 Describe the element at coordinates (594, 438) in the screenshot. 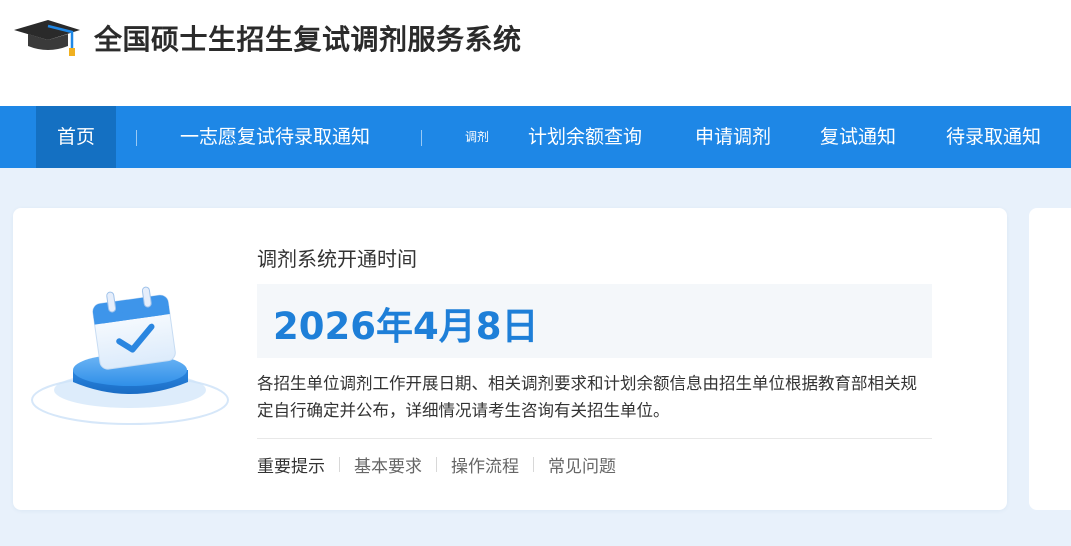

I see `divider` at that location.